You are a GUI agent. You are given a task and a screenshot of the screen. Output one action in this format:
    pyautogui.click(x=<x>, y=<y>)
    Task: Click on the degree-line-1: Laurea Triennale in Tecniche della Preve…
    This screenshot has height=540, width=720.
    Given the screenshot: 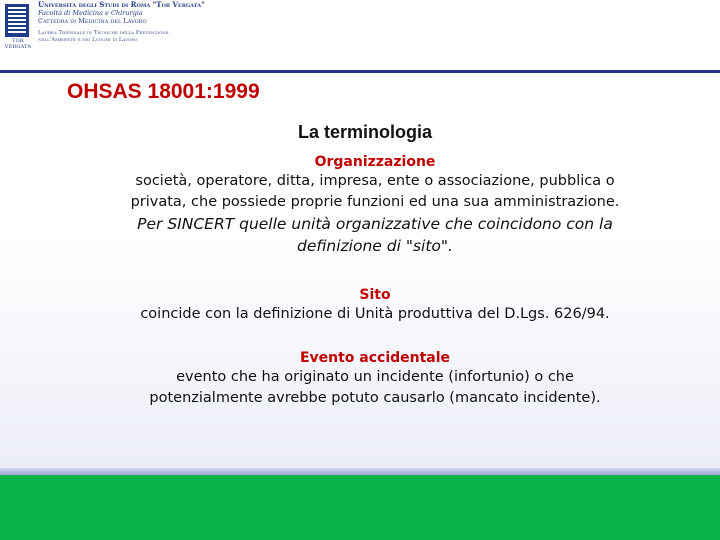 What is the action you would take?
    pyautogui.click(x=103, y=33)
    